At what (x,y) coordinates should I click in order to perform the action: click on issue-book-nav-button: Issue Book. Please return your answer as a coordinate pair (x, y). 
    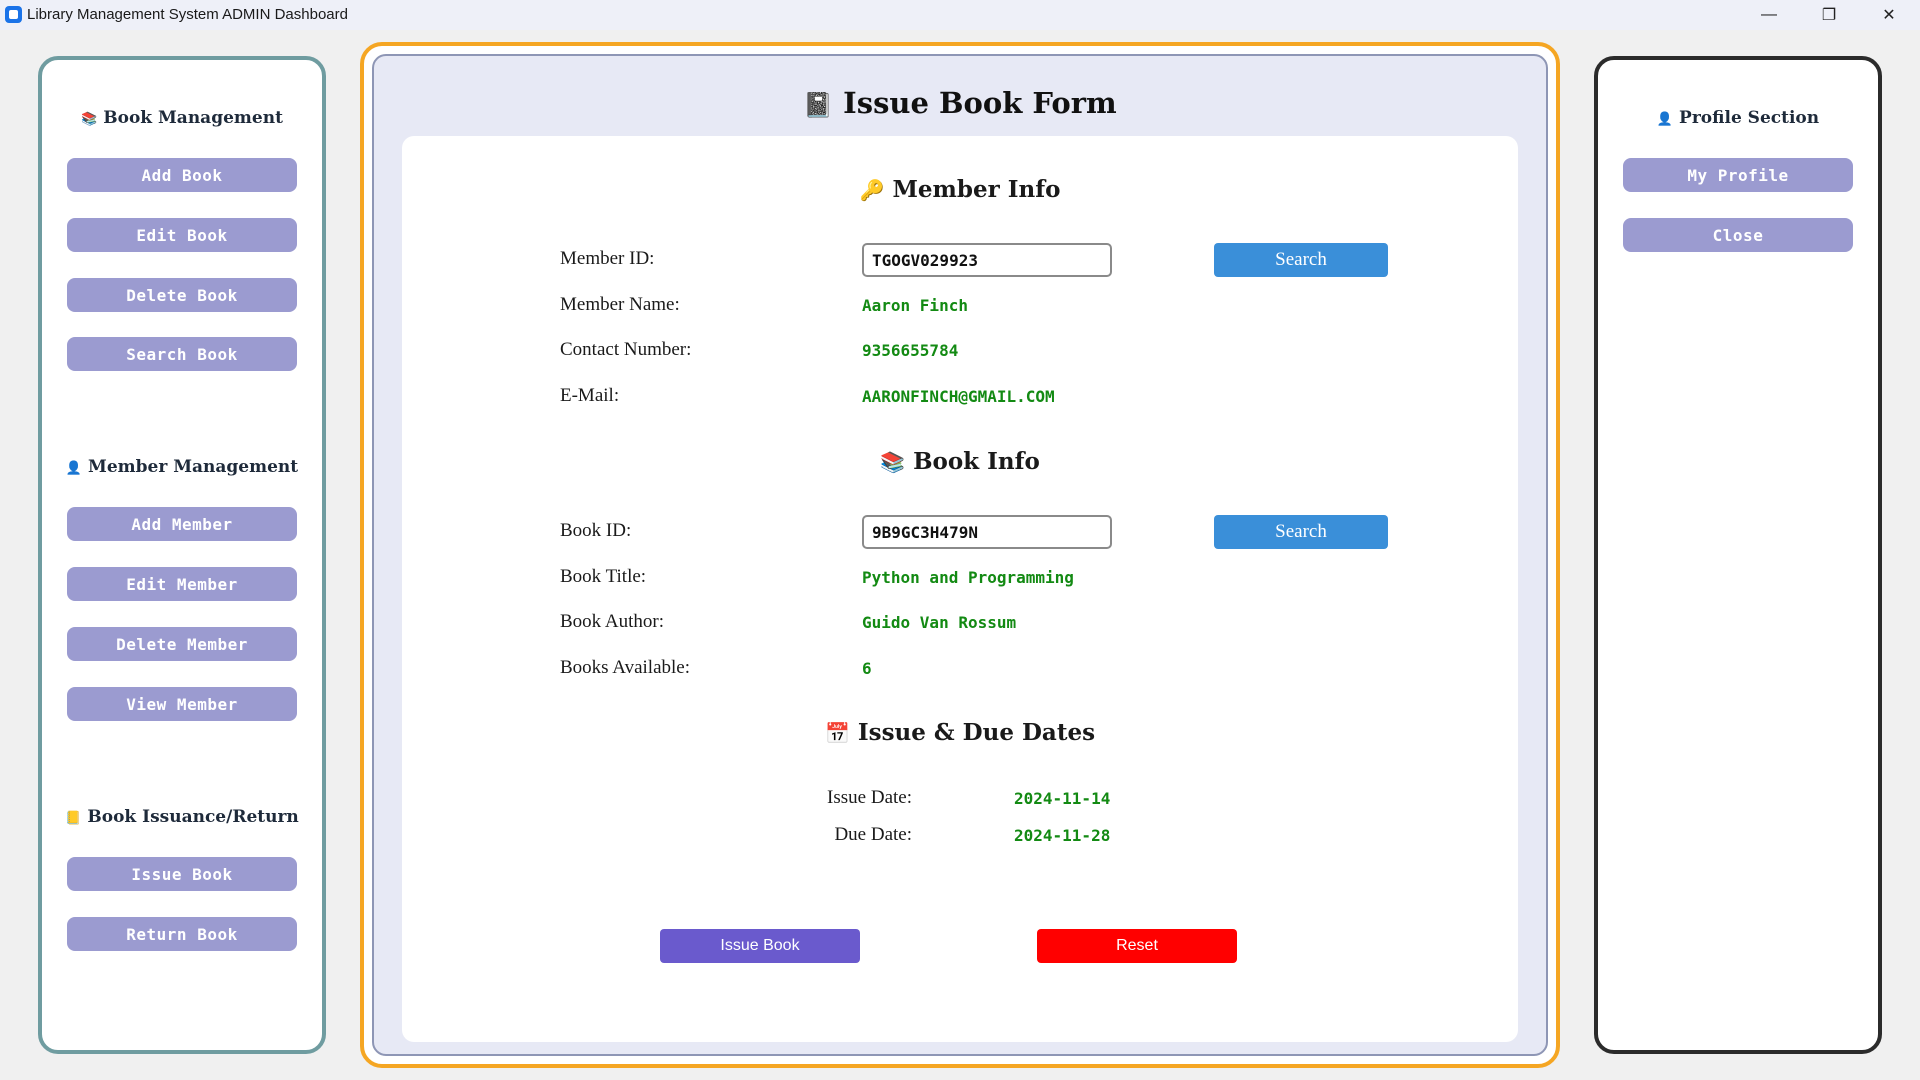
    Looking at the image, I should click on (182, 874).